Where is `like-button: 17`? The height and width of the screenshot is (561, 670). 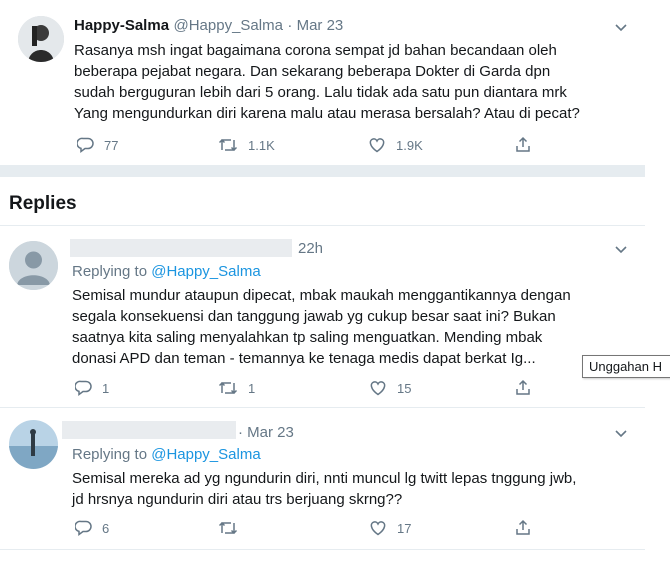 like-button: 17 is located at coordinates (390, 528).